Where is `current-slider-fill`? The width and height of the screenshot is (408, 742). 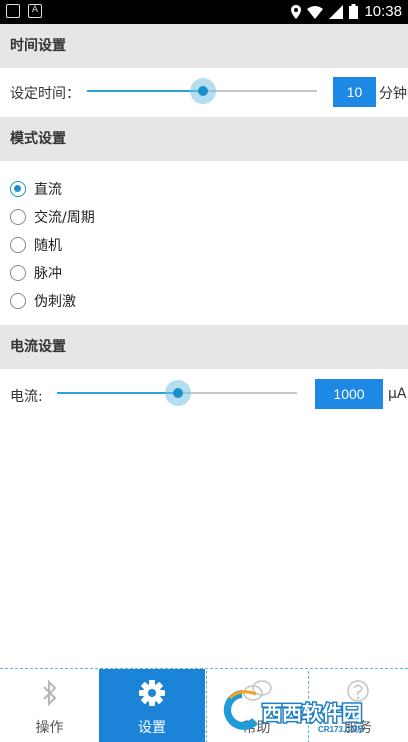 current-slider-fill is located at coordinates (117, 393).